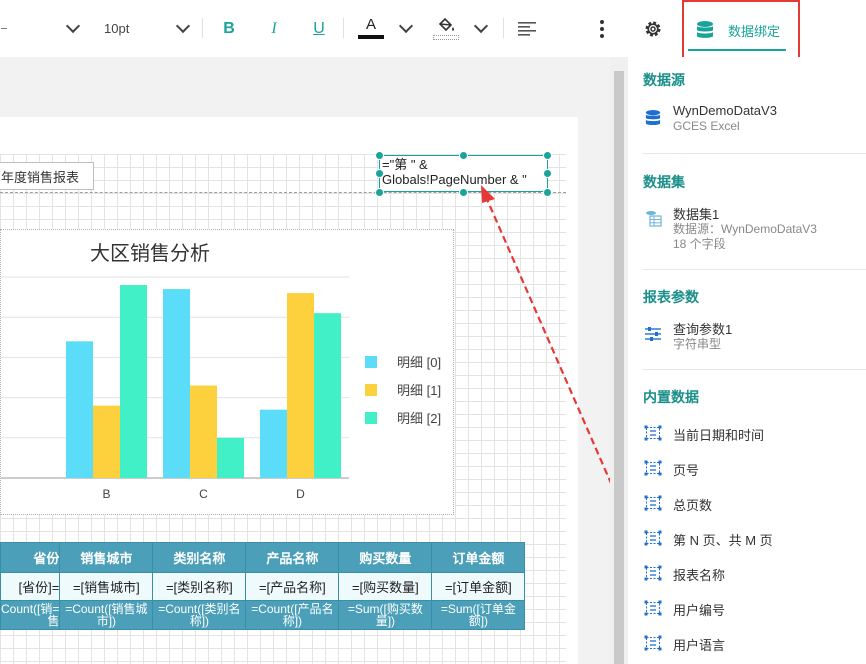 The height and width of the screenshot is (664, 866). Describe the element at coordinates (719, 435) in the screenshot. I see `builtin-item-label: 当前日期和时间` at that location.